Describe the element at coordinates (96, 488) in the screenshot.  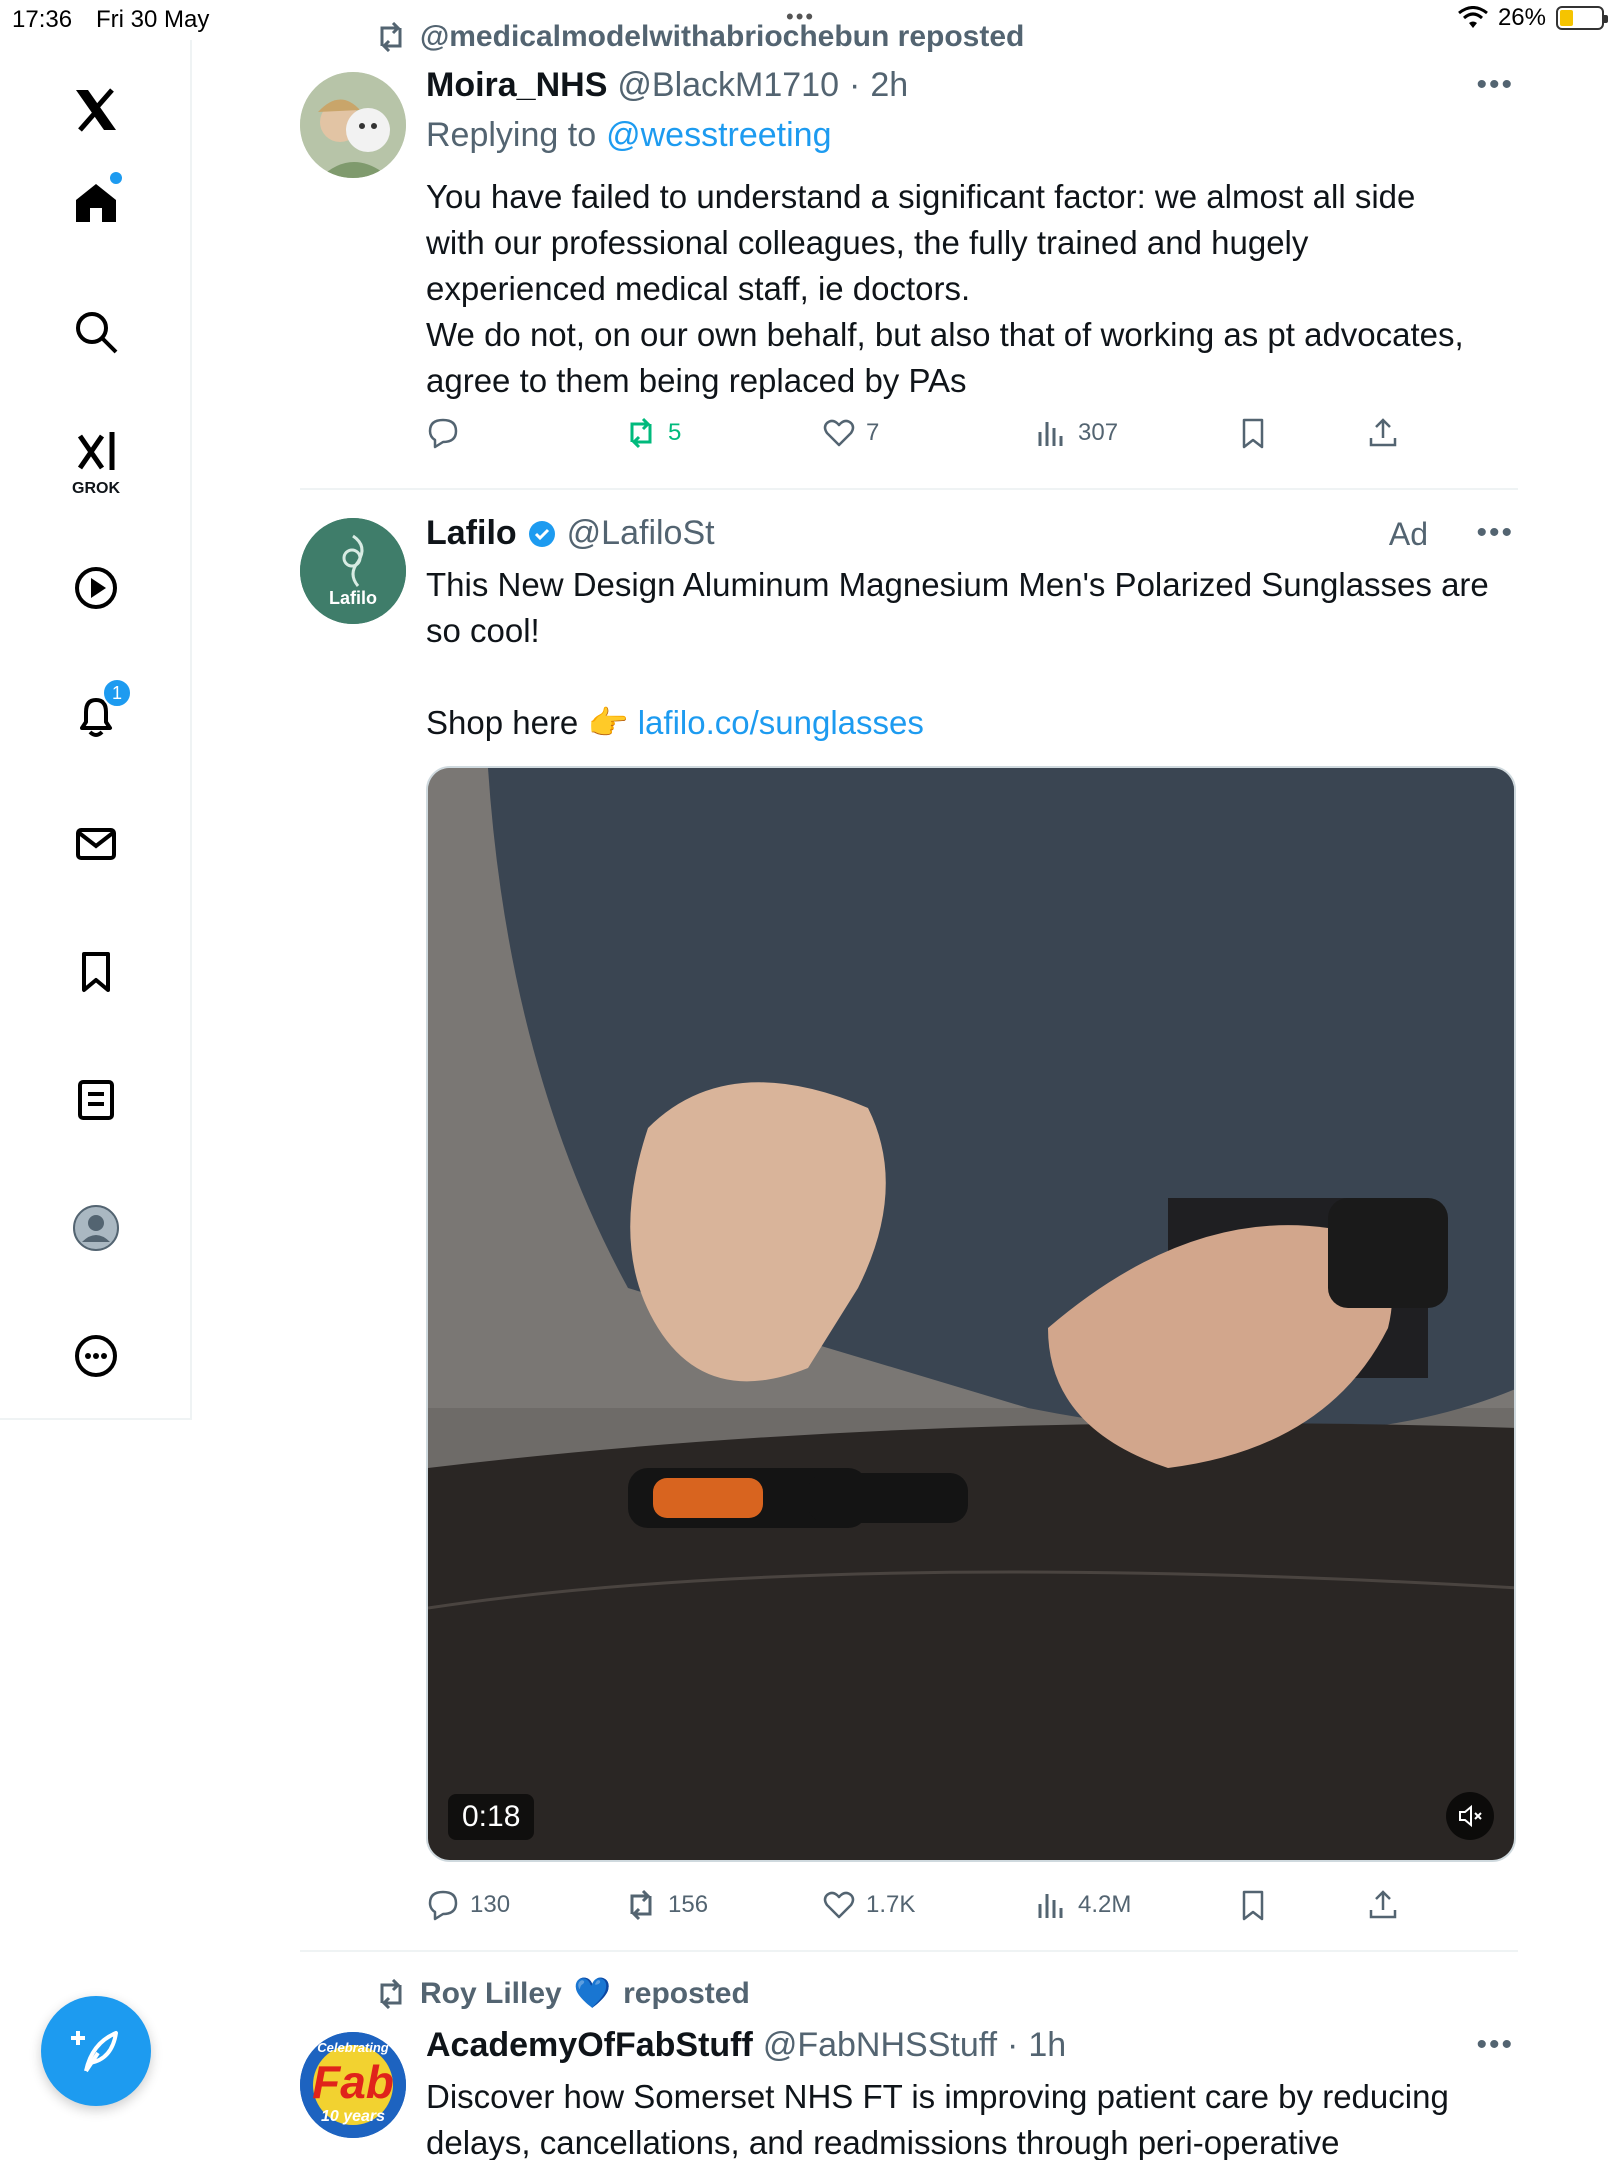
I see `grok-label: GROK` at that location.